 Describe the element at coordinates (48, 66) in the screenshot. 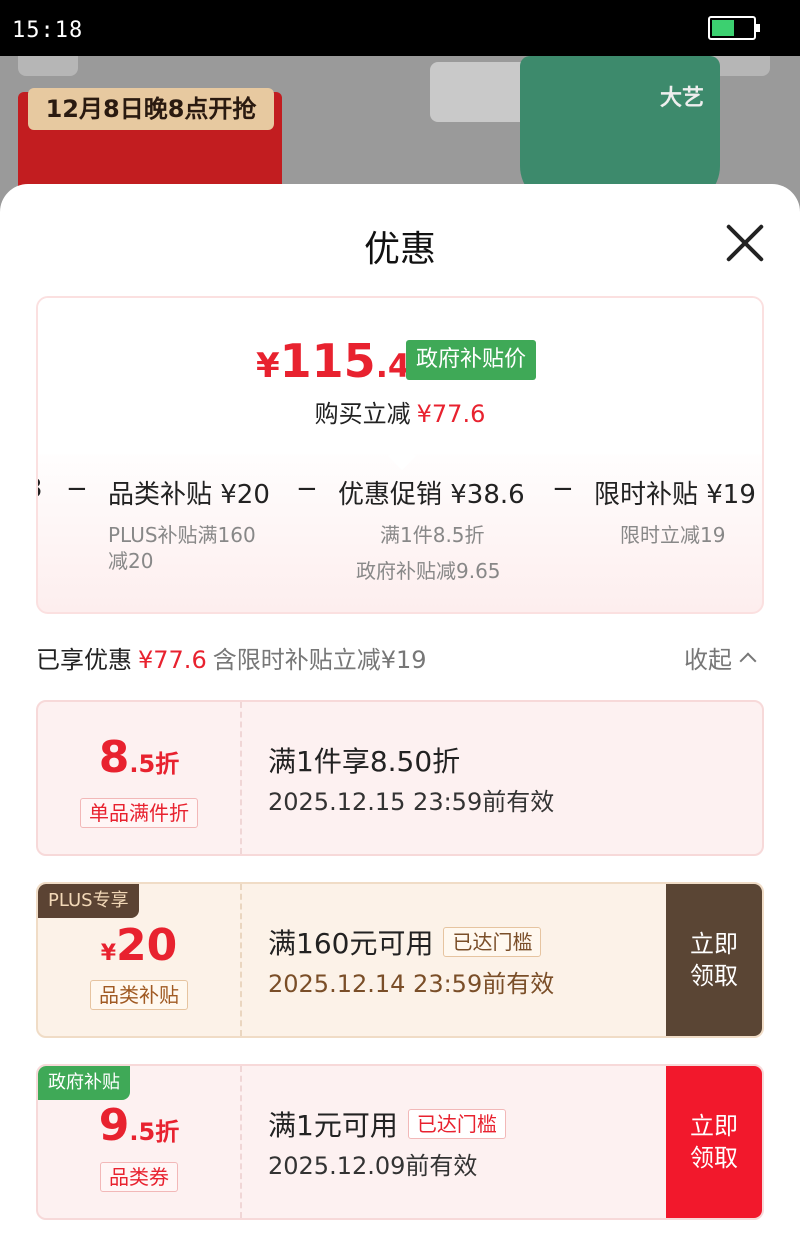

I see `back-button` at that location.